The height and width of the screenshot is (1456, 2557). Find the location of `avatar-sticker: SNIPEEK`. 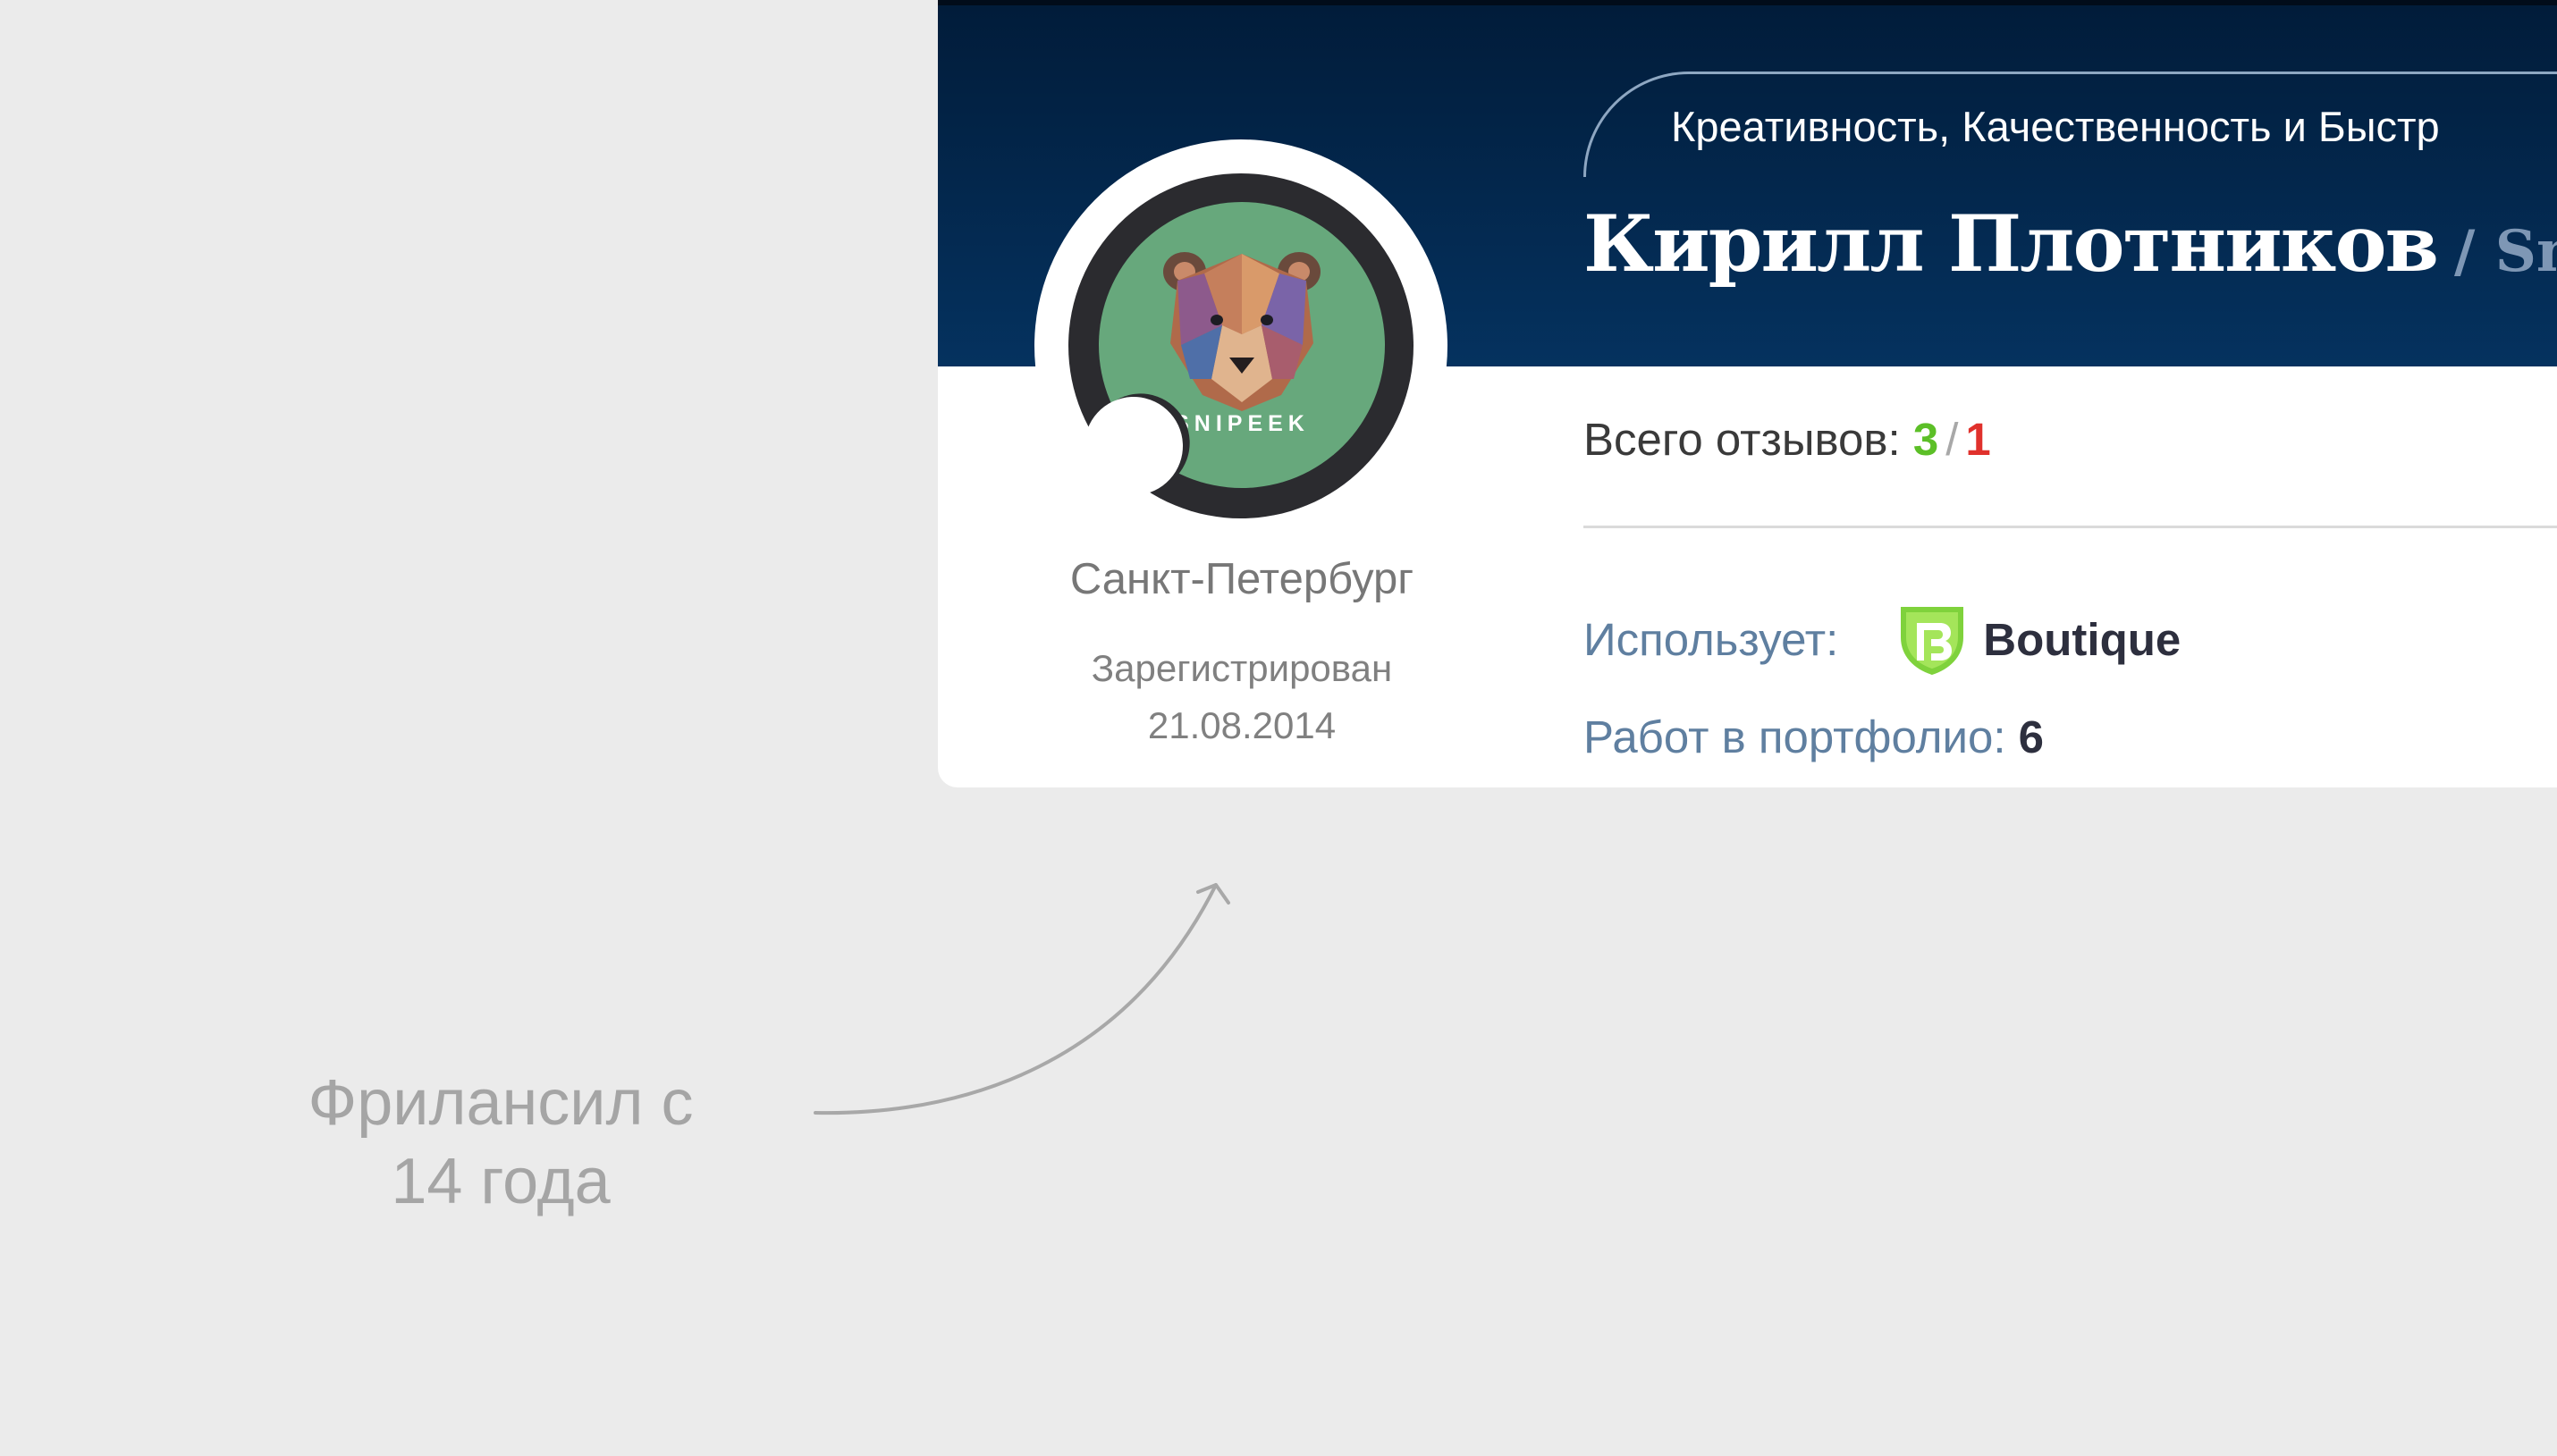

avatar-sticker: SNIPEEK is located at coordinates (1241, 345).